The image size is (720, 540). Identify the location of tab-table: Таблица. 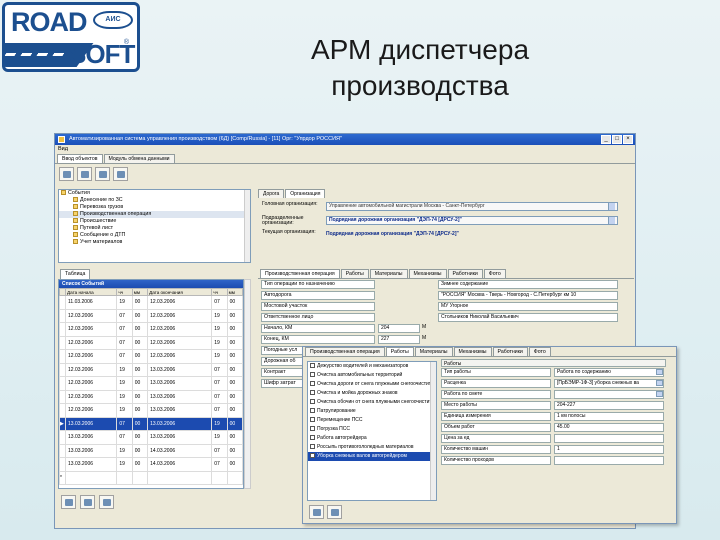
(75, 274).